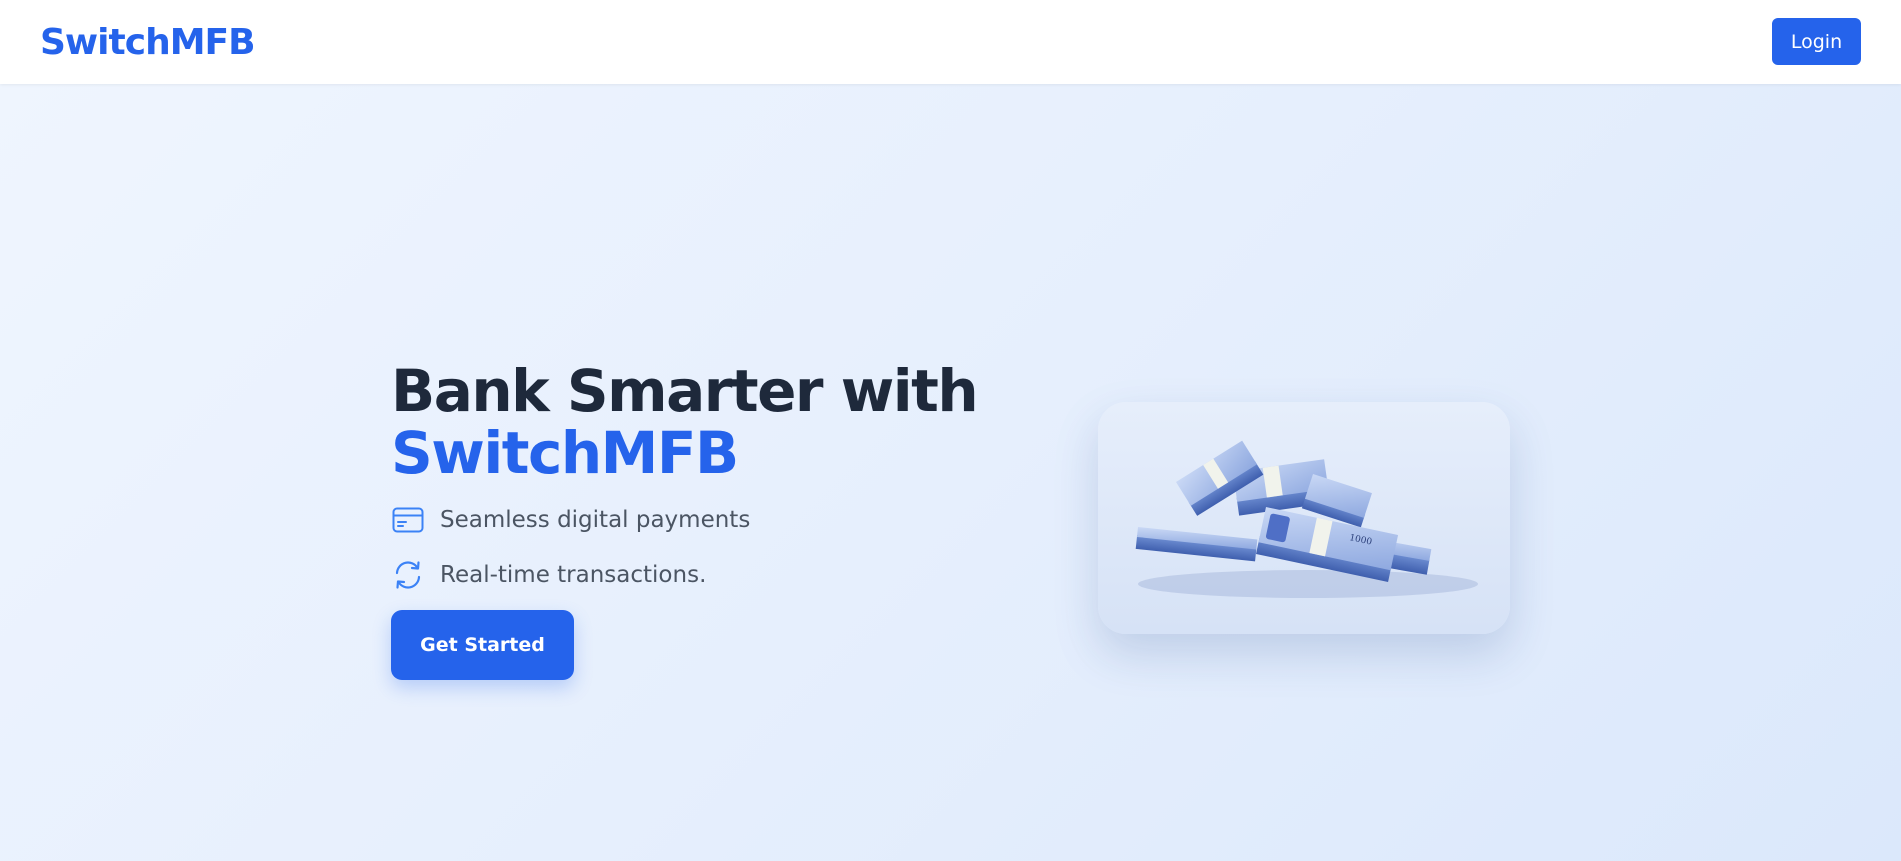 The image size is (1901, 861). Describe the element at coordinates (1304, 518) in the screenshot. I see `money-stack-image: 1000` at that location.